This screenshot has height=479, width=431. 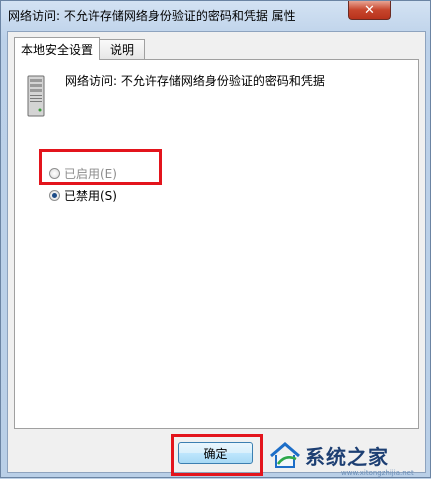 I want to click on close-button: ✕, so click(x=369, y=10).